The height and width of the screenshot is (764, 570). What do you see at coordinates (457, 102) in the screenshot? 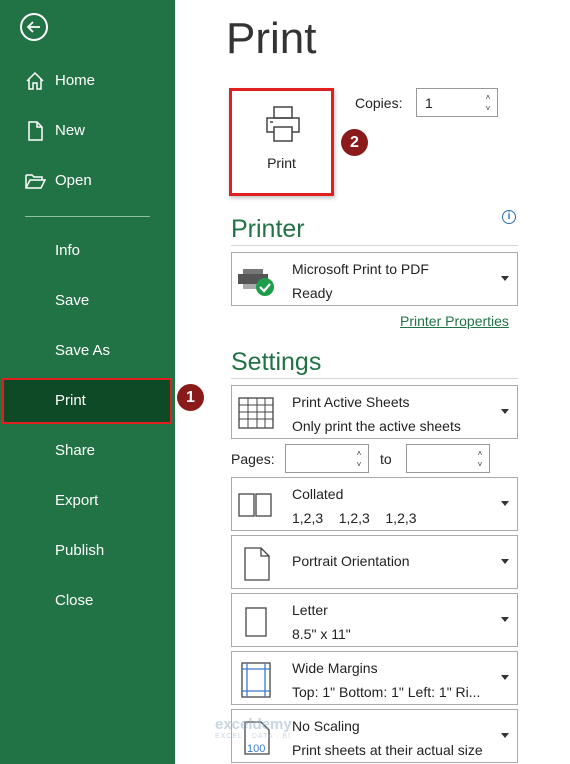
I see `copies-spinner: 1 ˄ ˅` at bounding box center [457, 102].